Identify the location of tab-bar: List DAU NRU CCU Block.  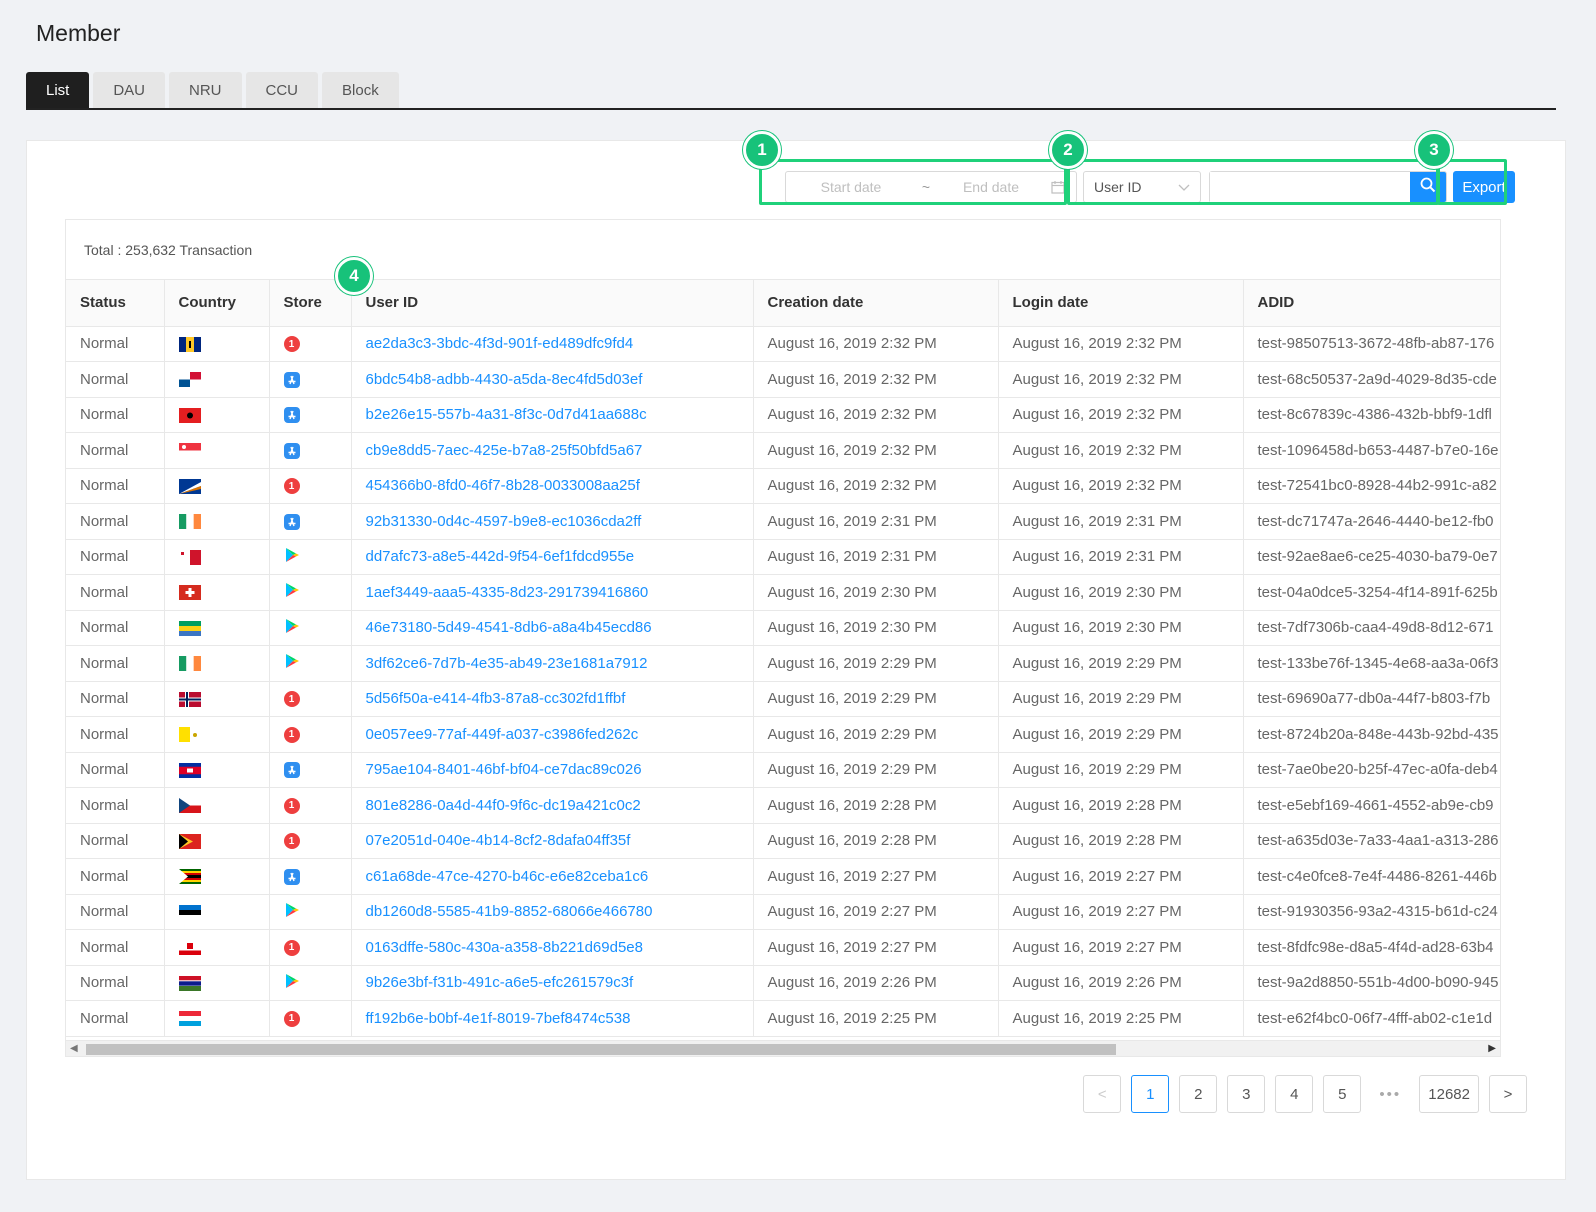
(791, 91).